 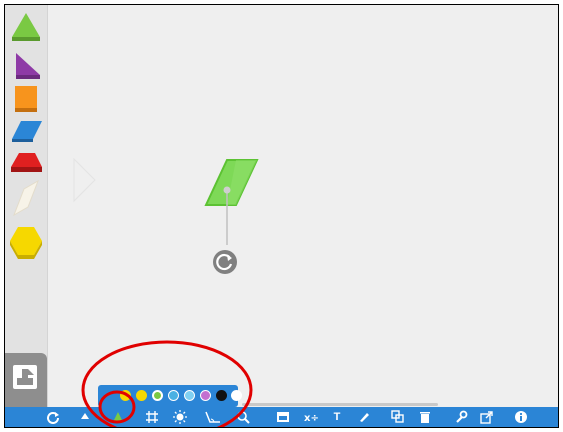 I want to click on hexagon-icon, so click(x=26, y=243).